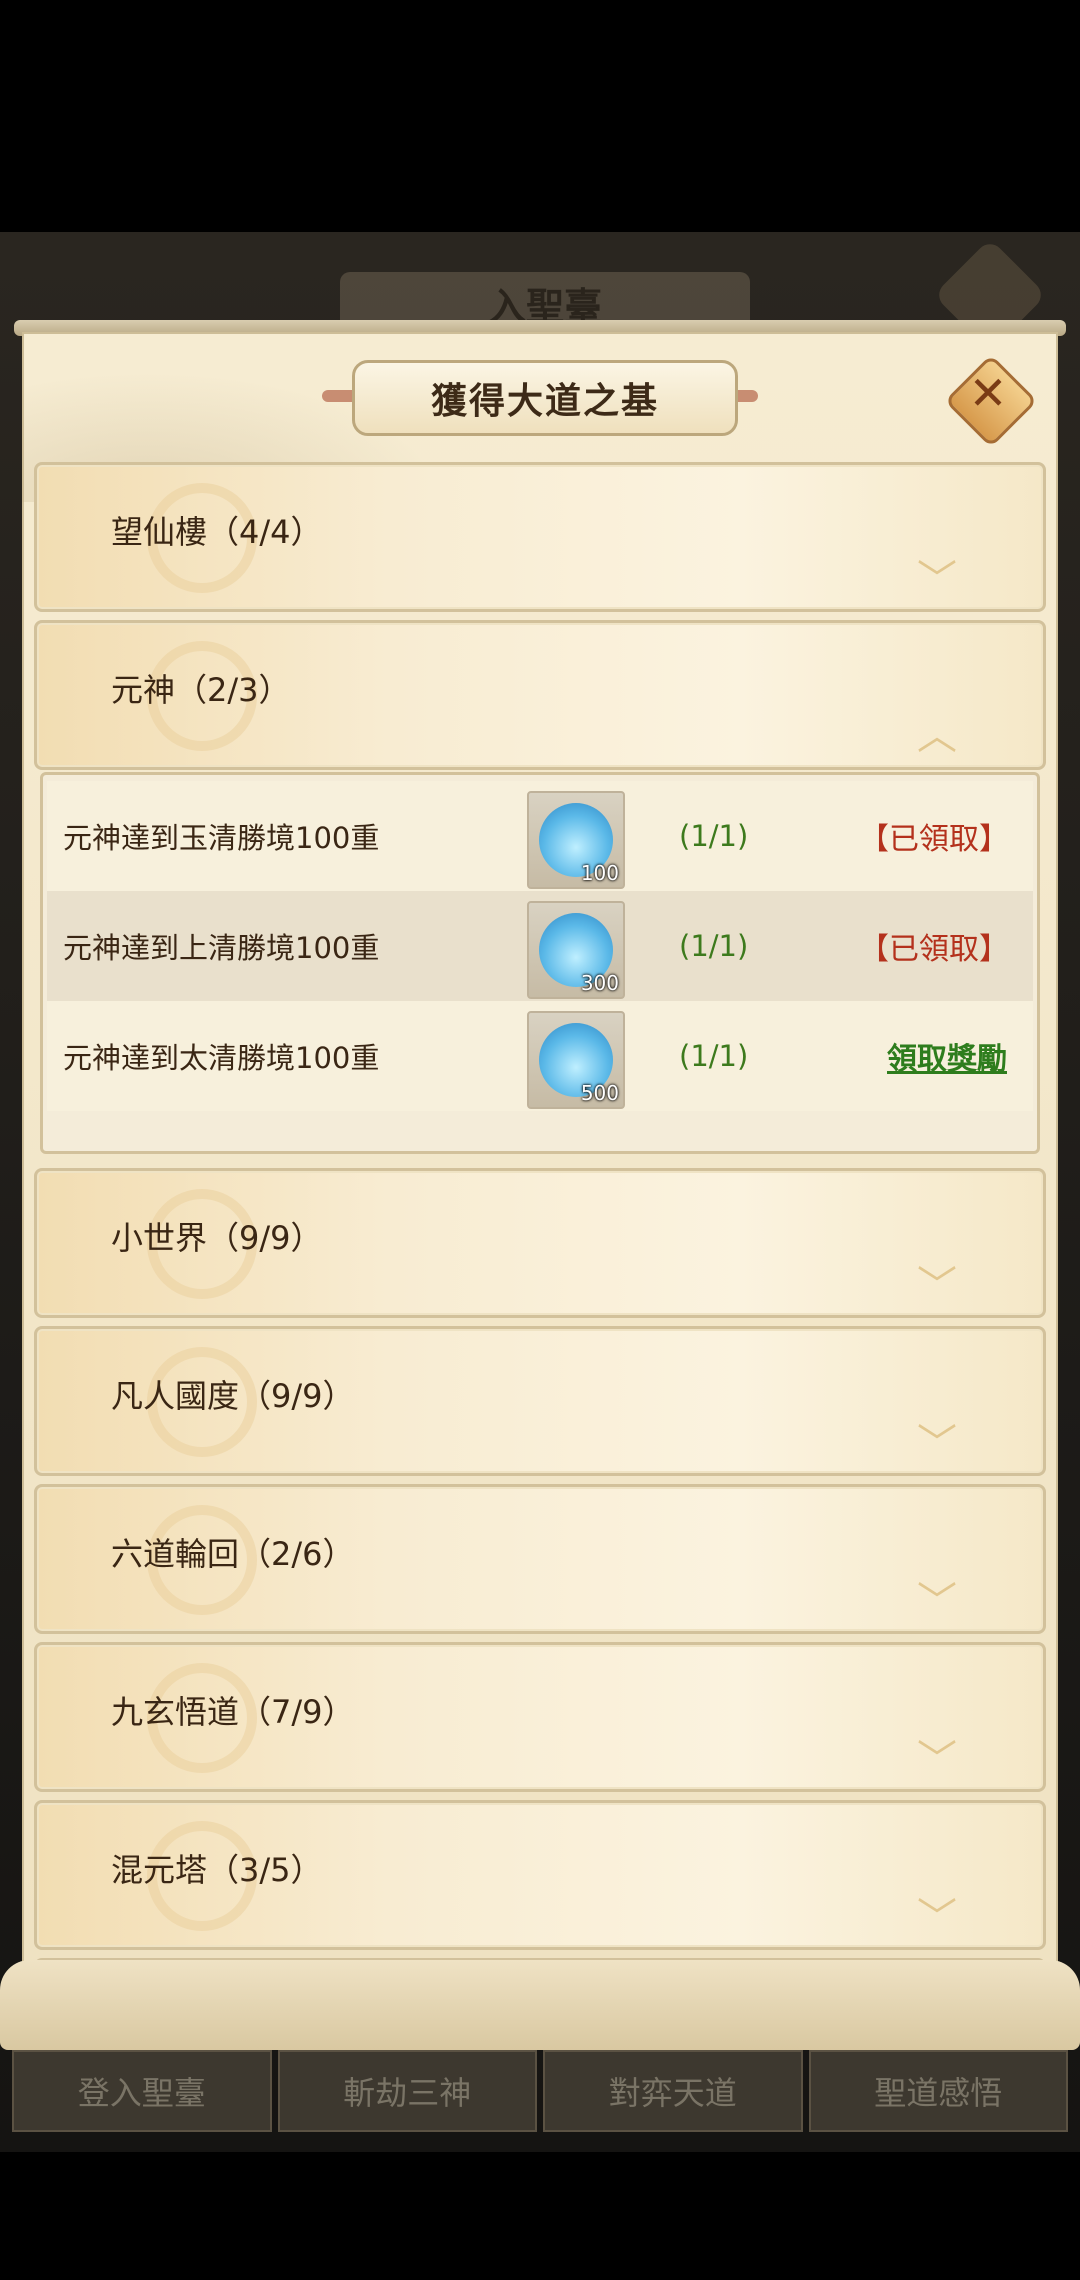  What do you see at coordinates (673, 2091) in the screenshot?
I see `tab-chess: 對弈天道` at bounding box center [673, 2091].